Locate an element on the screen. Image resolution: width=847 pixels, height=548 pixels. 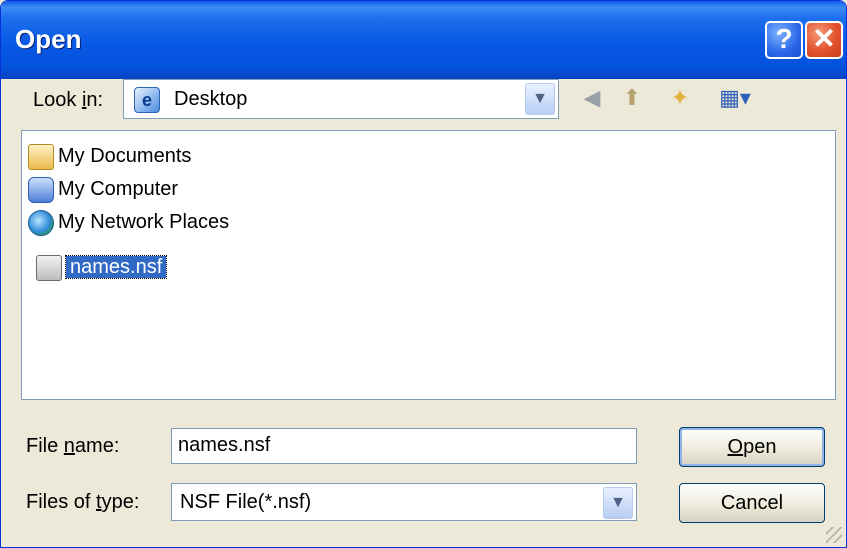
dialog-title: Open is located at coordinates (48, 39).